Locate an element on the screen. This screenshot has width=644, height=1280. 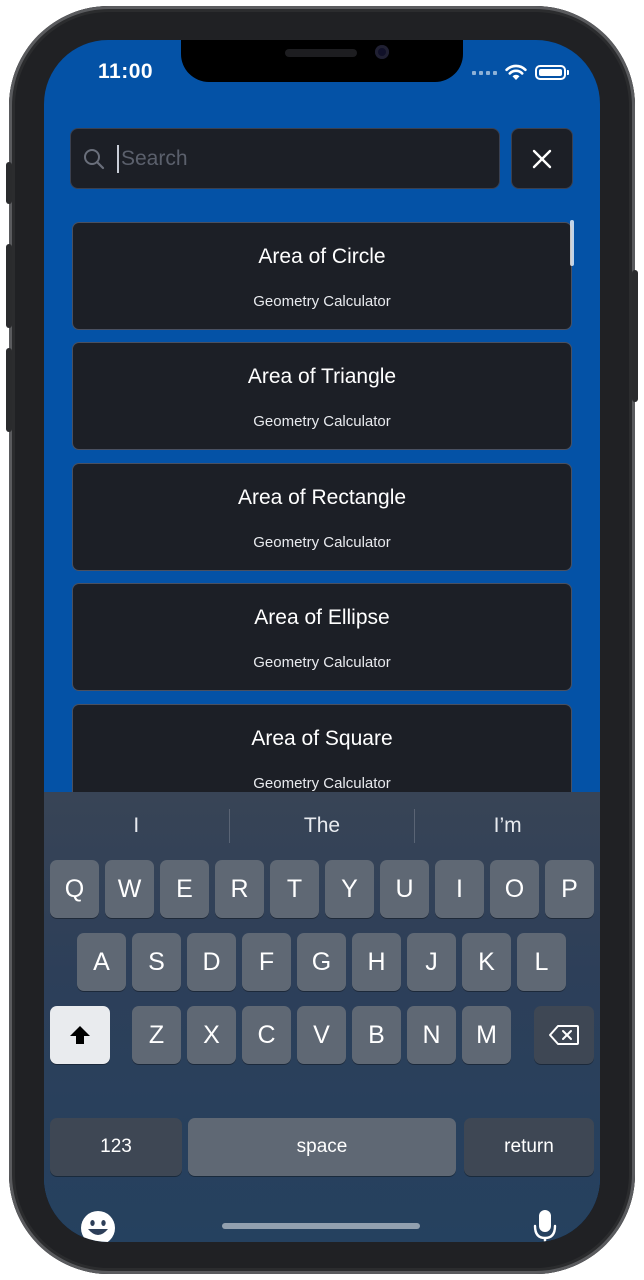
key-d: D is located at coordinates (211, 962).